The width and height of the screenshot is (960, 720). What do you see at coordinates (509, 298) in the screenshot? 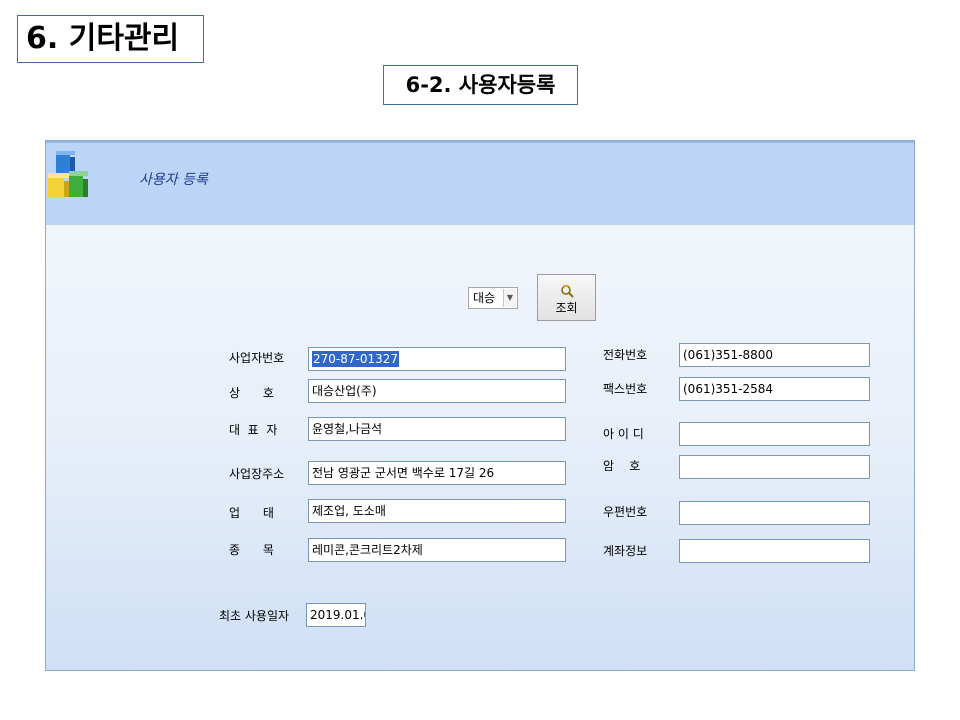
I see `chevron-down-icon: ▼` at bounding box center [509, 298].